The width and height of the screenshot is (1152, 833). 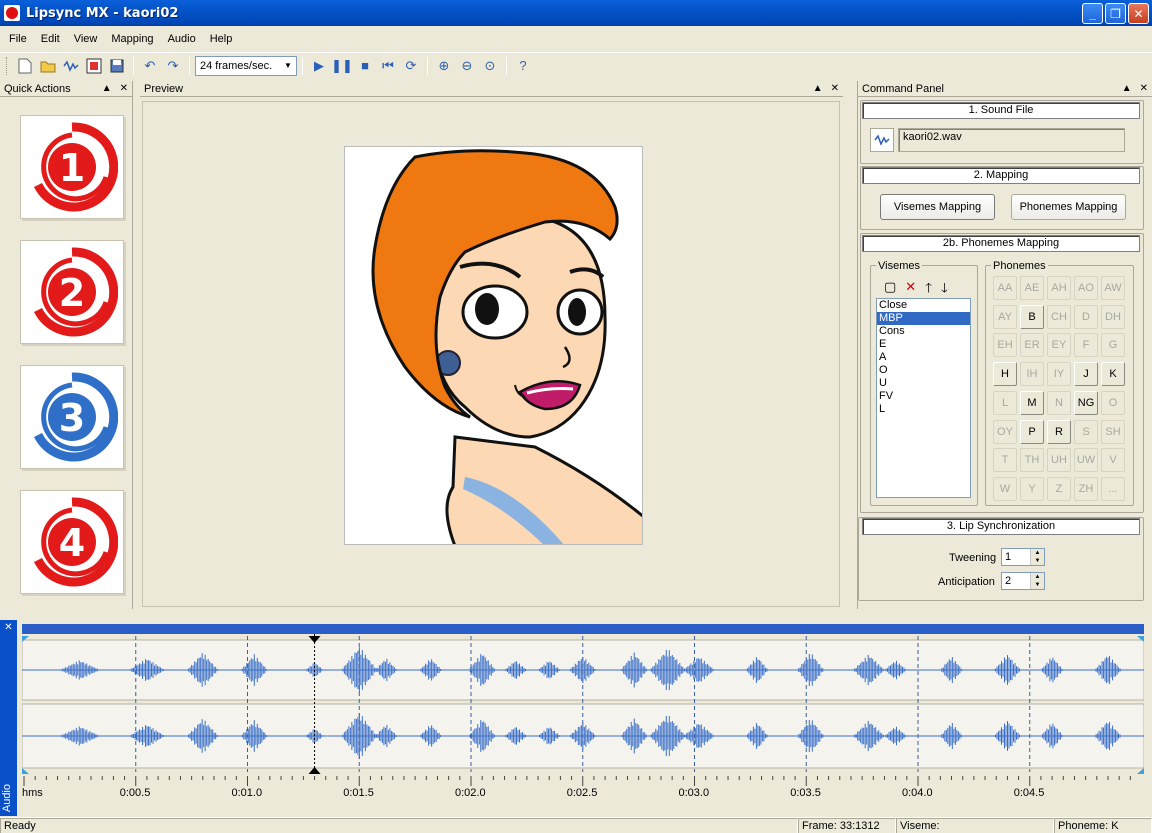 What do you see at coordinates (132, 39) in the screenshot?
I see `menu-mapping: Mapping` at bounding box center [132, 39].